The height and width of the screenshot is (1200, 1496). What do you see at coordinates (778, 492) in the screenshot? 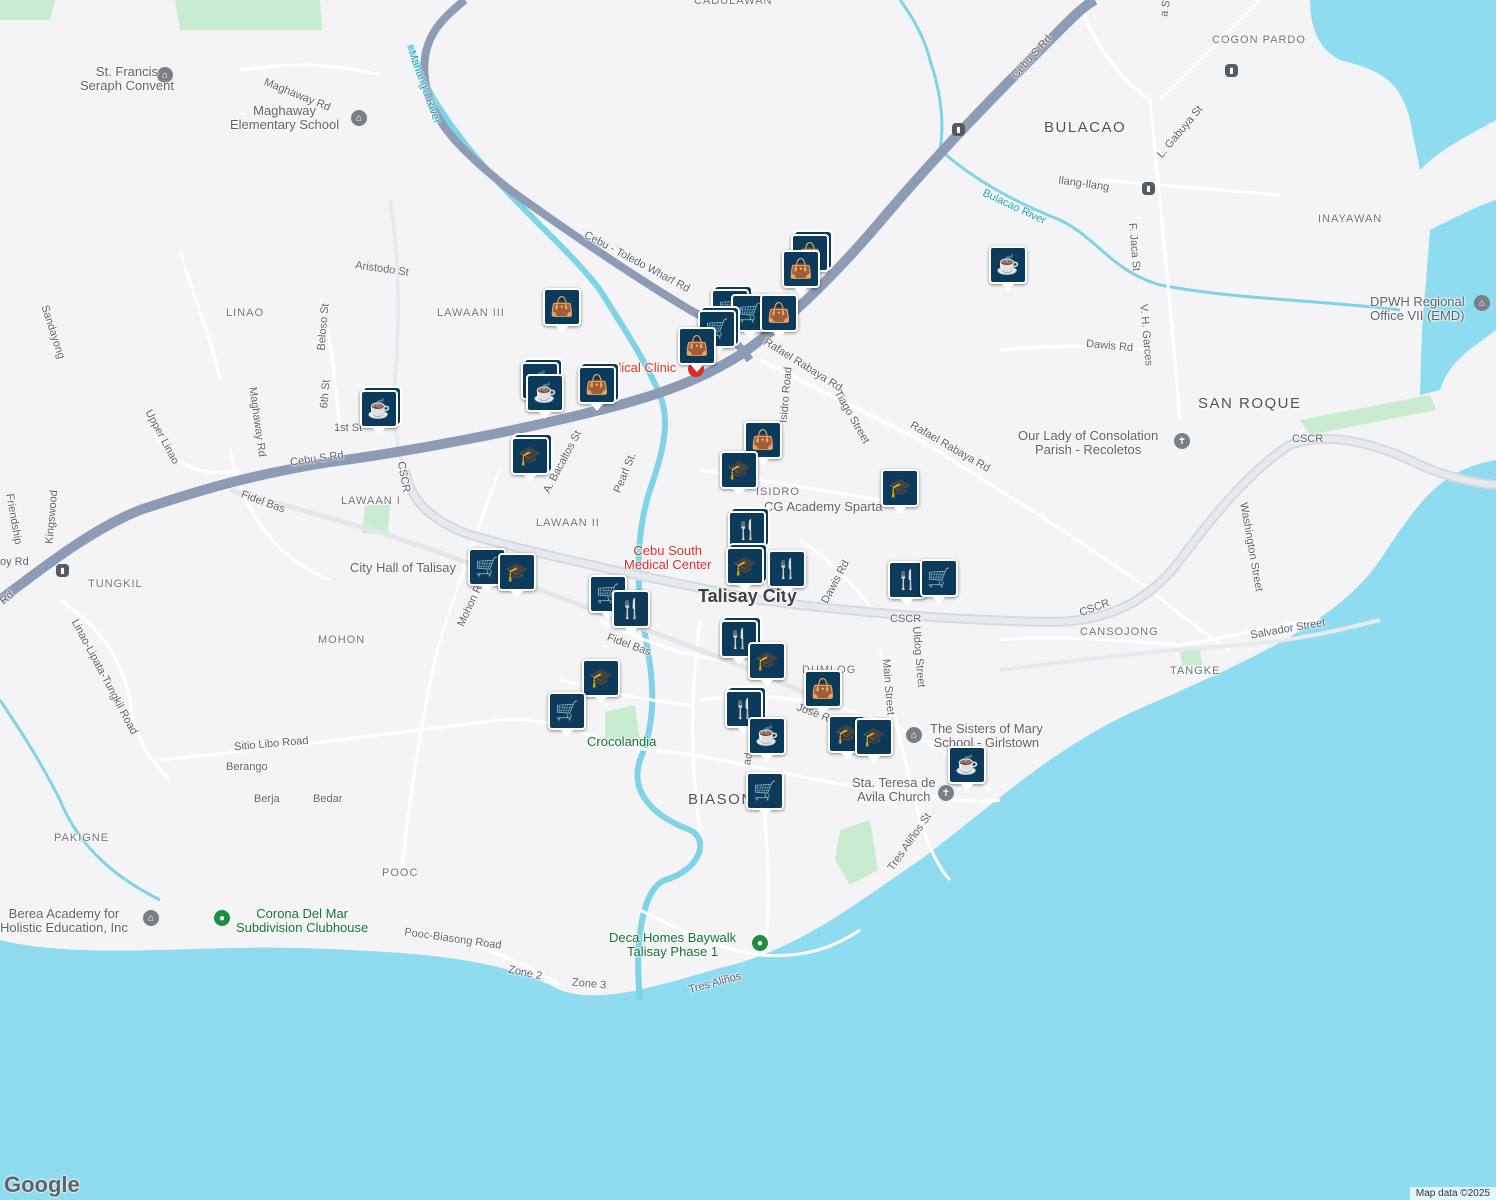
I see `area-label-isidro: ISIDRO` at bounding box center [778, 492].